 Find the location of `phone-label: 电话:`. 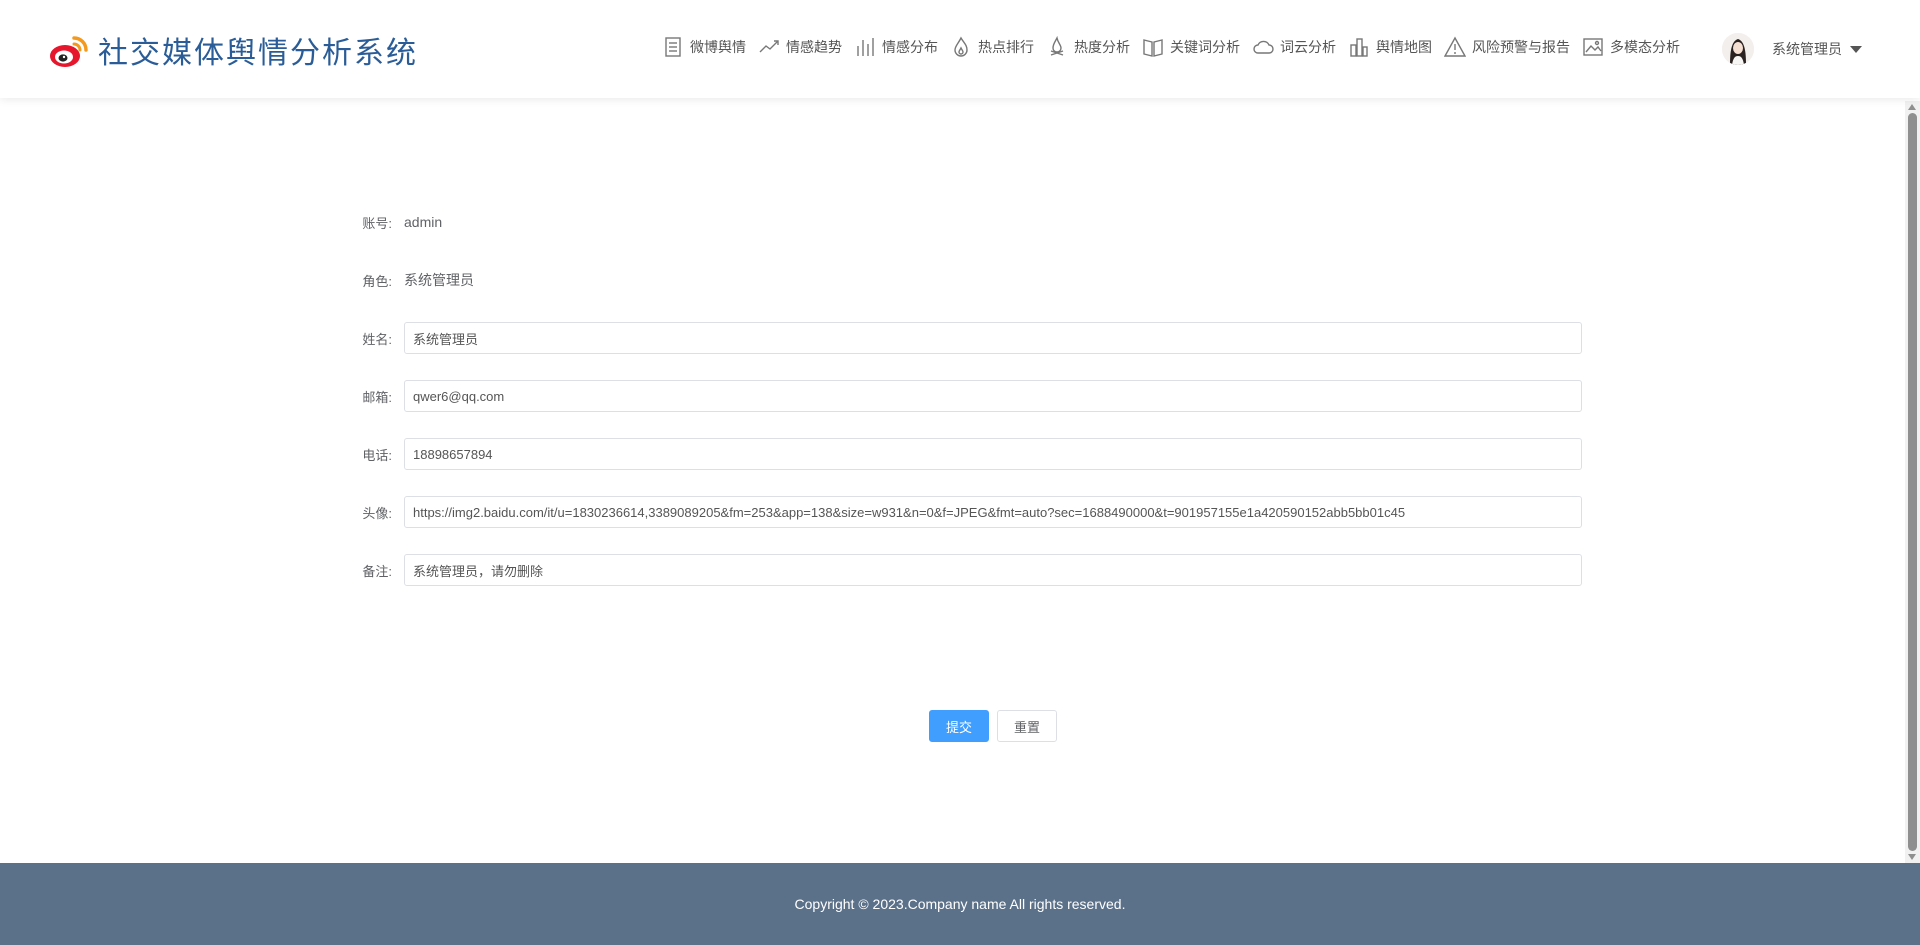

phone-label: 电话: is located at coordinates (377, 455).